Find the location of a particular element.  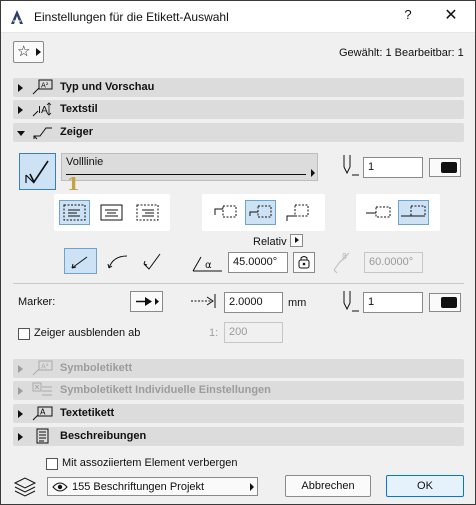

pointer-enabled-icon is located at coordinates (37, 172).